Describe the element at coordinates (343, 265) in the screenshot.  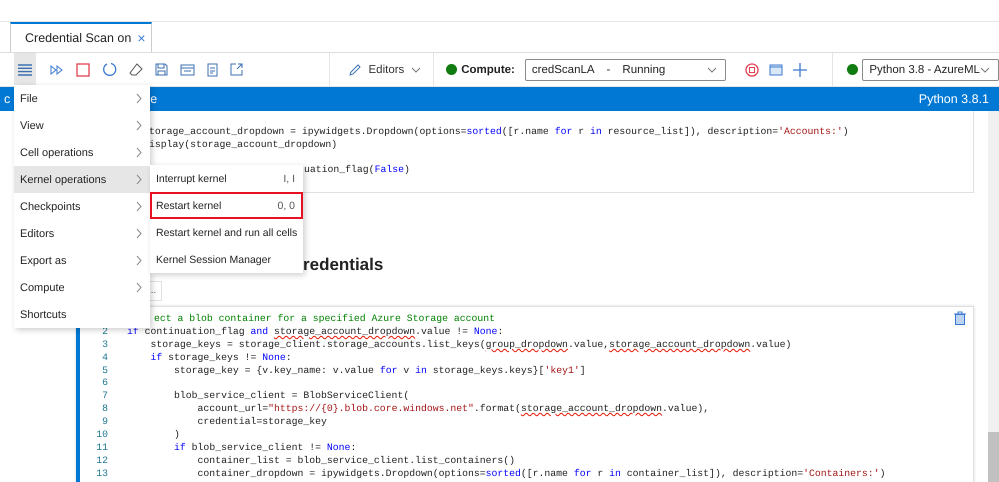
I see `section-heading: redentials` at that location.